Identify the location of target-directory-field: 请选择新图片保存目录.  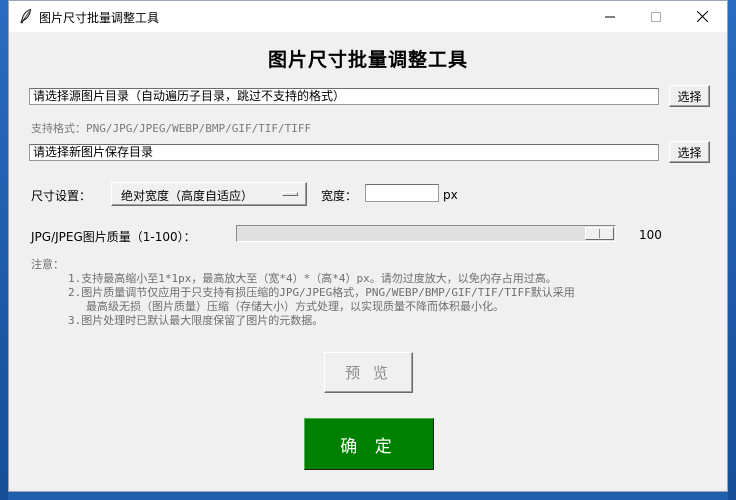
(344, 152).